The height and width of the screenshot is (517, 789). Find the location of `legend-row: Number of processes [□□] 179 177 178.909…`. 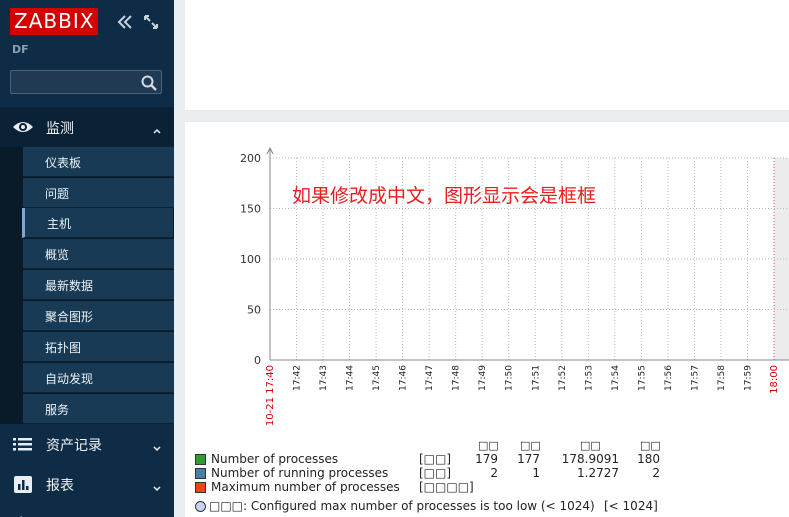

legend-row: Number of processes [□□] 179 177 178.909… is located at coordinates (492, 459).